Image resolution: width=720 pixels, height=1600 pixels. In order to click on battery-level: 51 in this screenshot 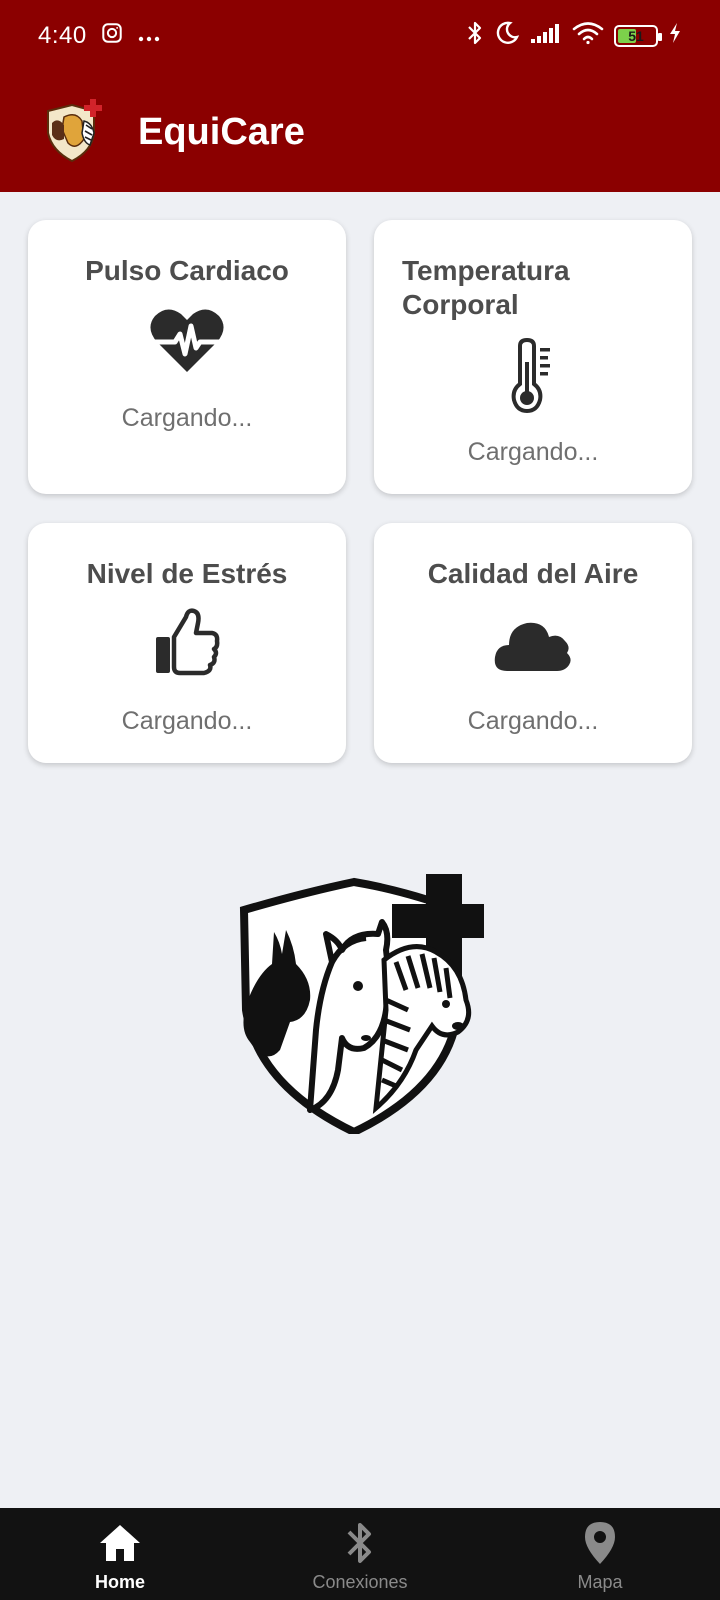, I will do `click(636, 36)`.